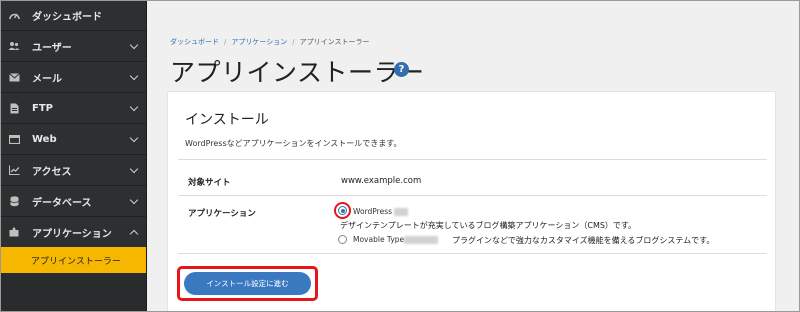 This screenshot has width=800, height=312. What do you see at coordinates (14, 46) in the screenshot?
I see `users-icon` at bounding box center [14, 46].